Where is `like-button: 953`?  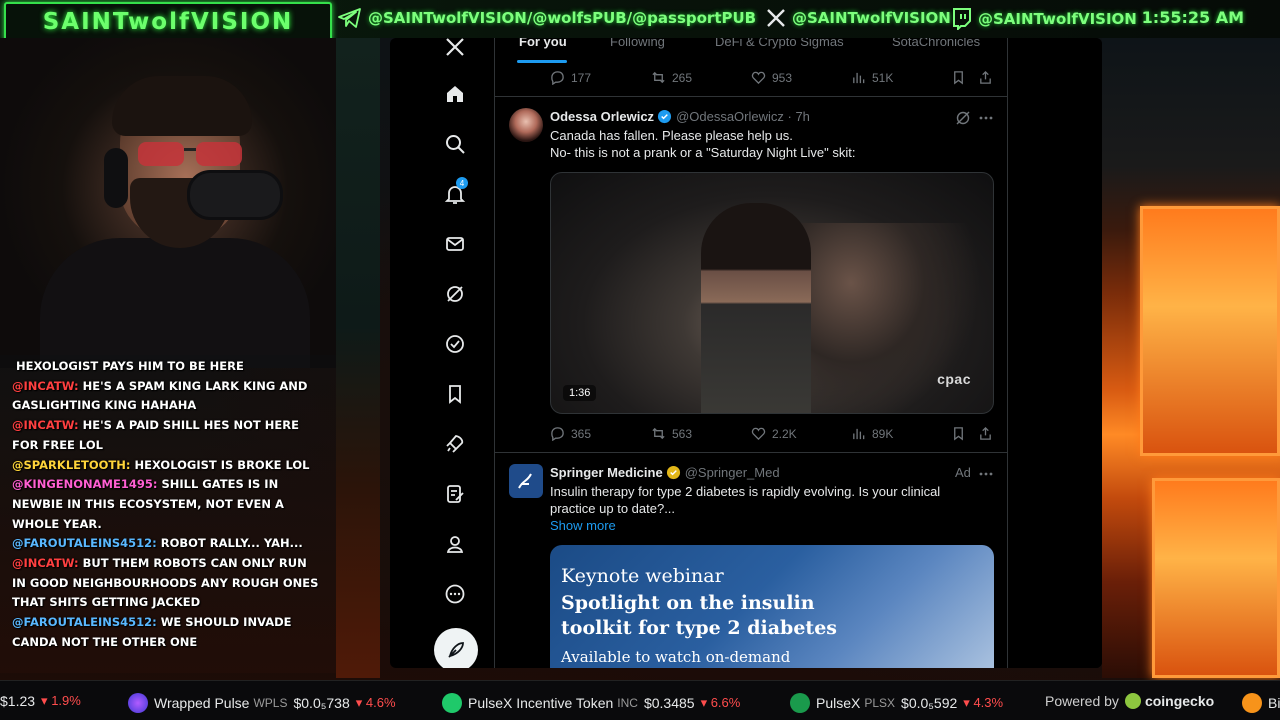
like-button: 953 is located at coordinates (771, 77).